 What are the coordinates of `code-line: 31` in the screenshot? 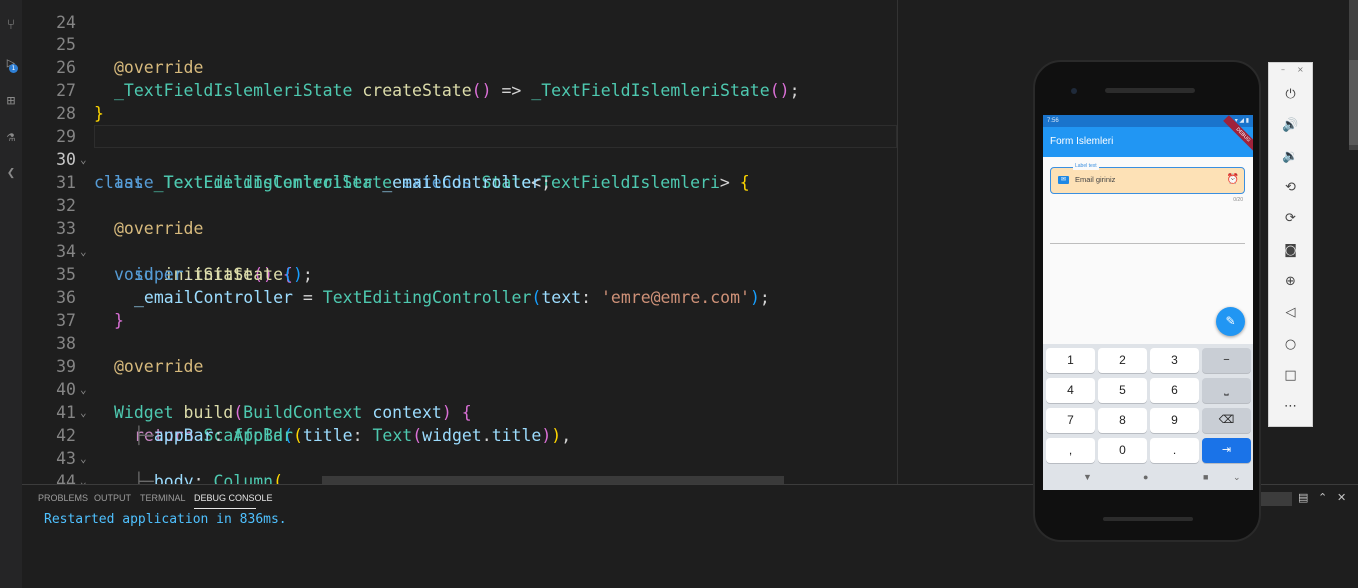 It's located at (527, 170).